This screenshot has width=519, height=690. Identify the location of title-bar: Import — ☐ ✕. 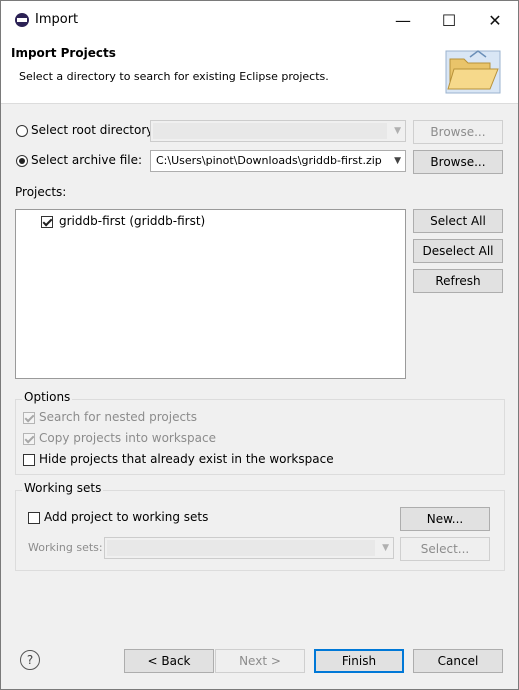
(259, 20).